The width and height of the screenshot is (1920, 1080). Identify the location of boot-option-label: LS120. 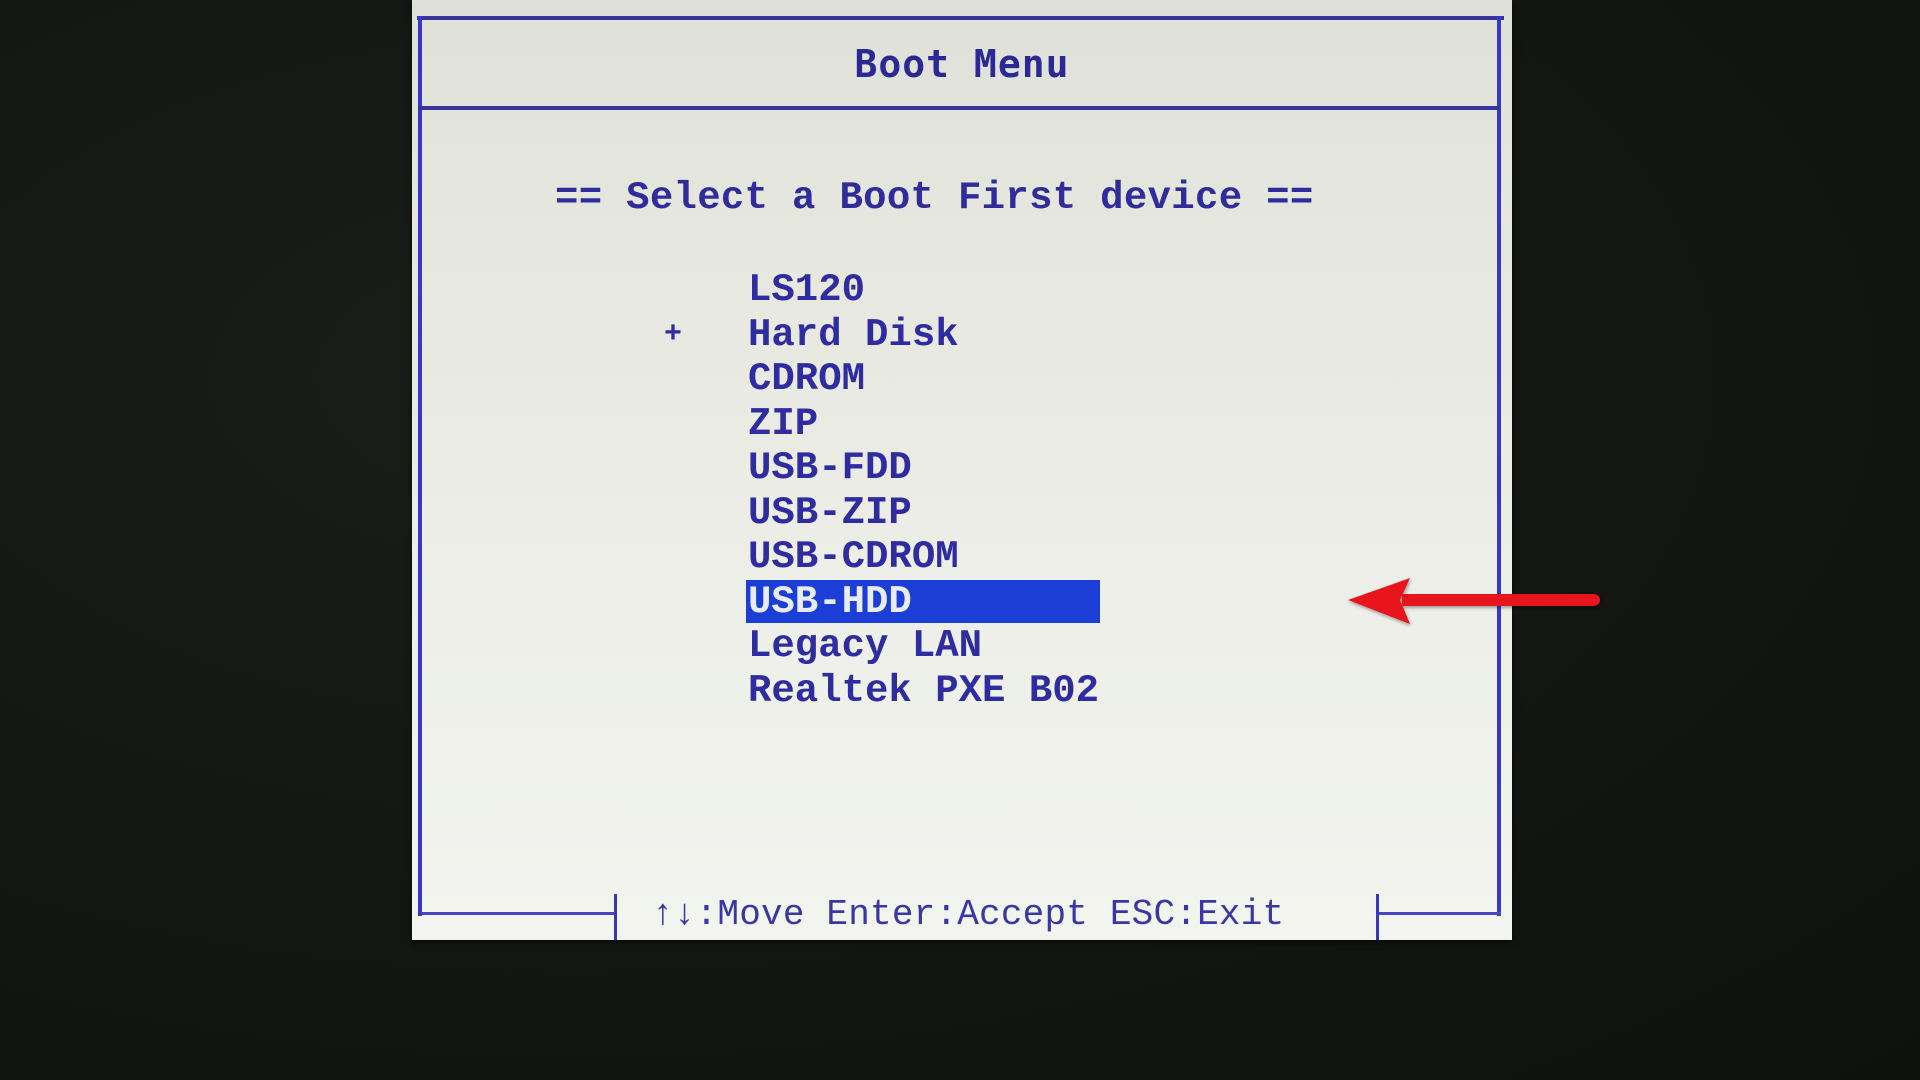
(807, 290).